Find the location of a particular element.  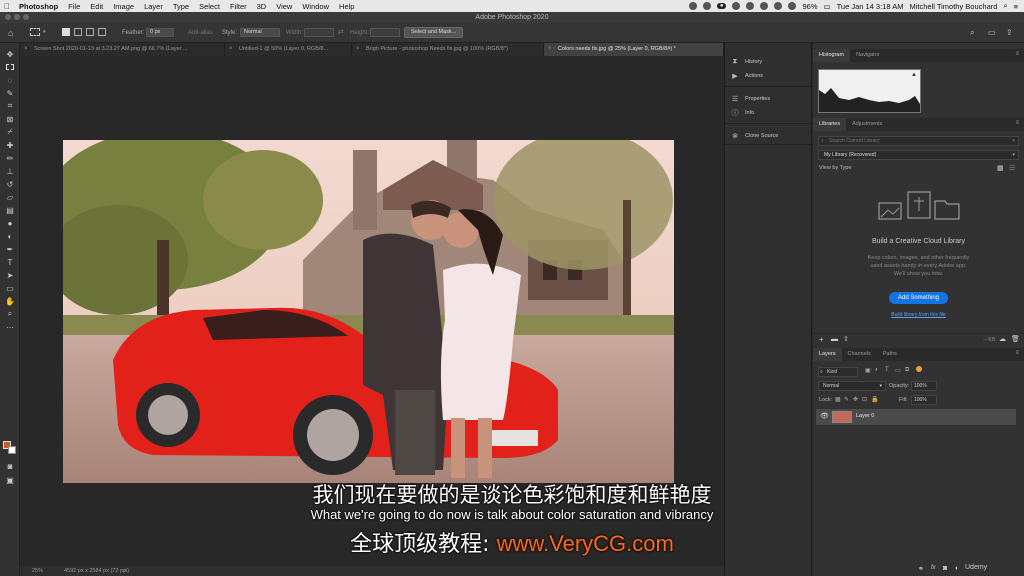

lock-artboard-icon: ⊡ is located at coordinates (864, 399).